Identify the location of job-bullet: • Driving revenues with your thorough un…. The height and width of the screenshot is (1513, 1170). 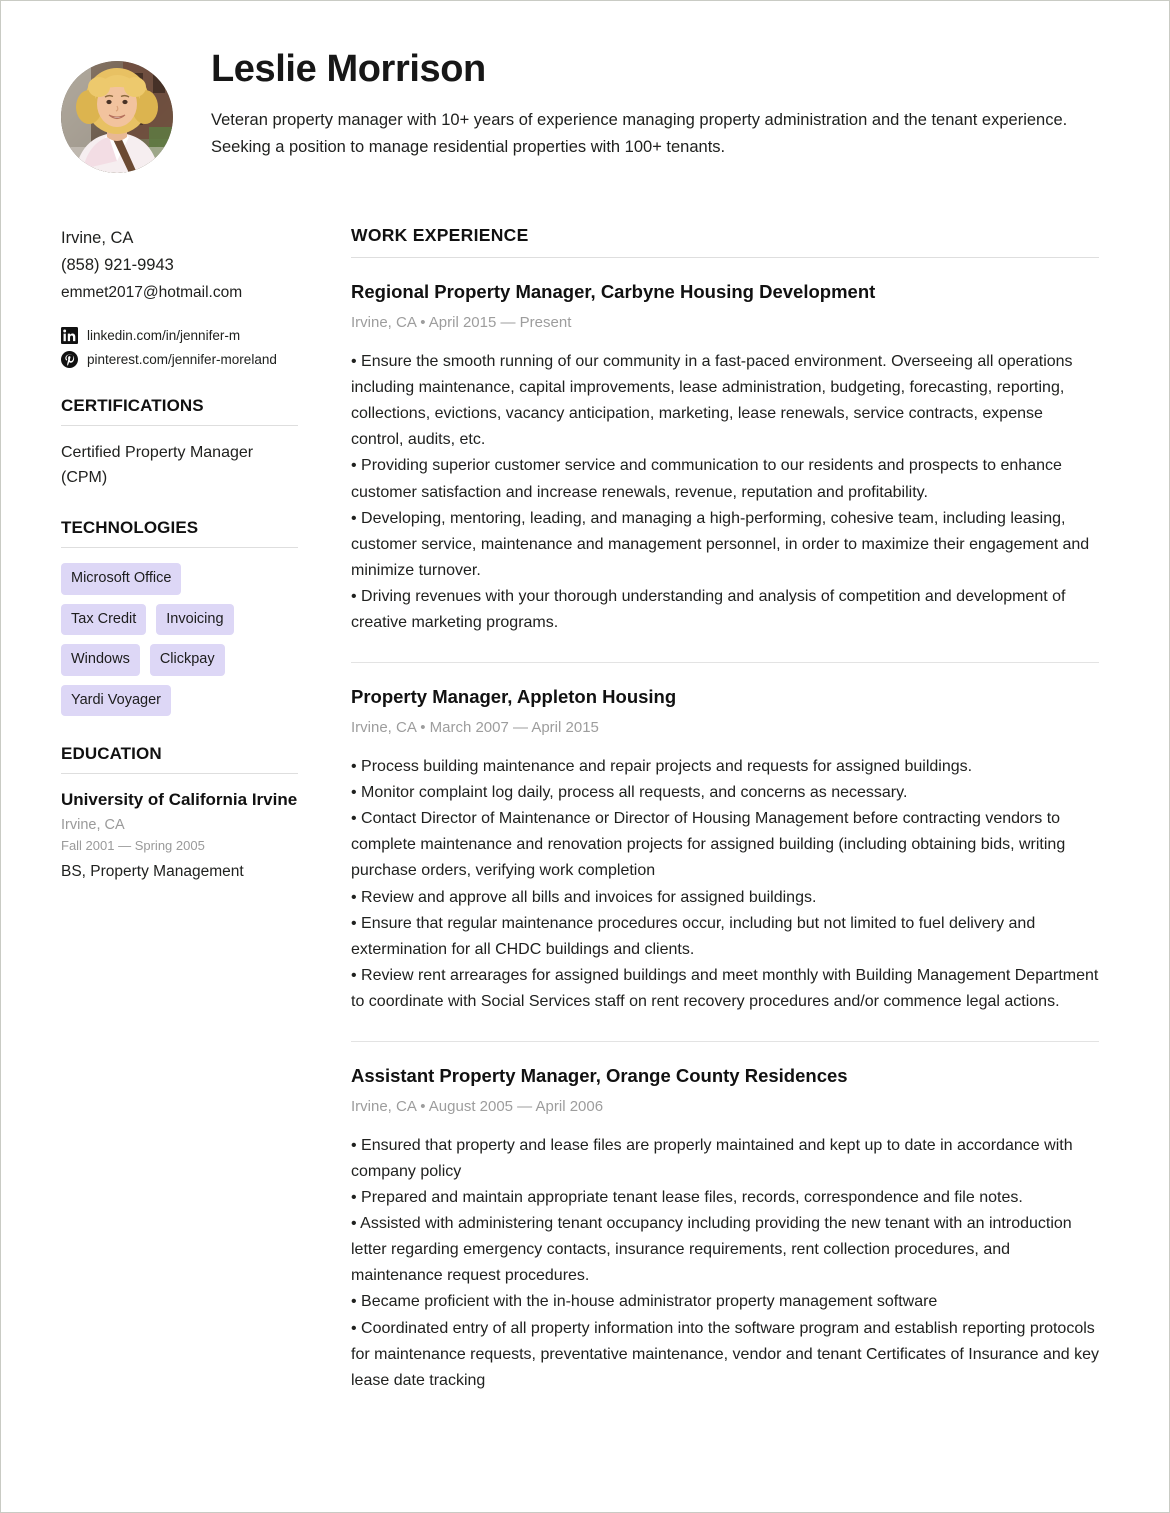
(708, 609).